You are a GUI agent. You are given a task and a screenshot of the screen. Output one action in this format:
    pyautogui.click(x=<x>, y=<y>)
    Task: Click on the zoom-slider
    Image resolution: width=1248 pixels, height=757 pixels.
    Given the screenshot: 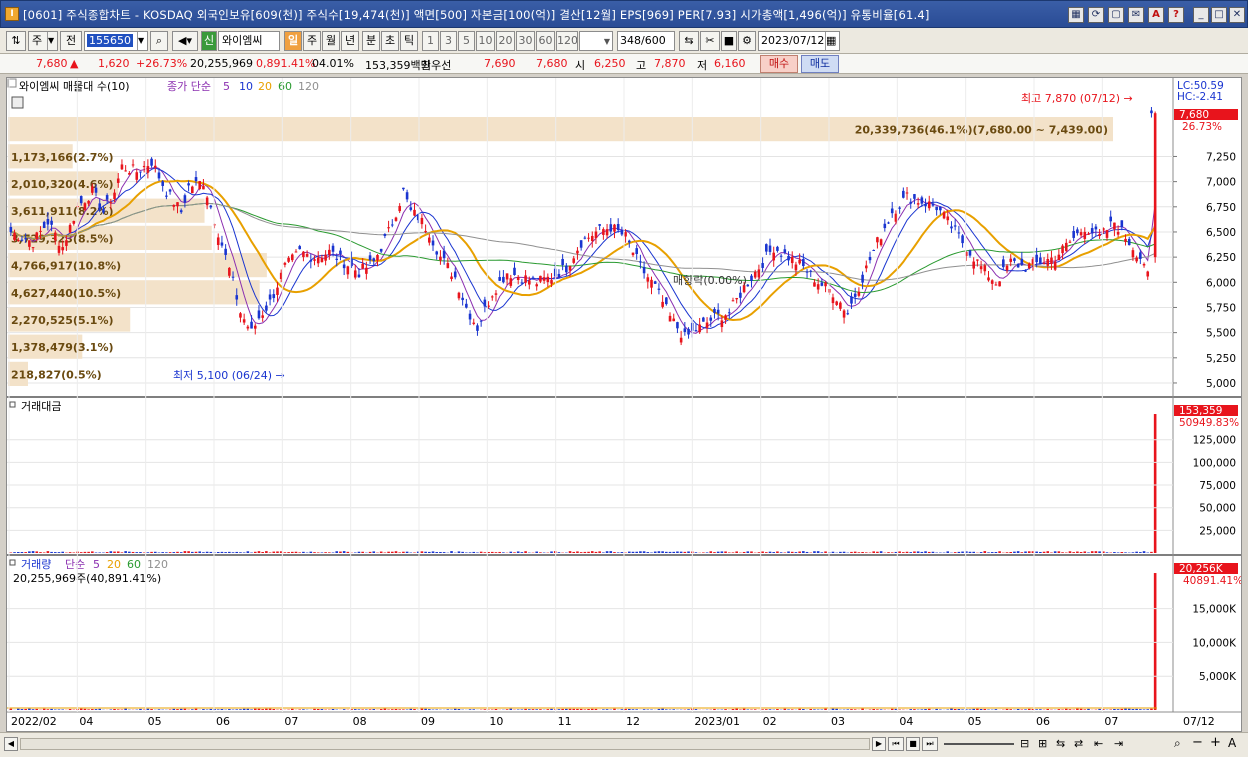 What is the action you would take?
    pyautogui.click(x=979, y=744)
    